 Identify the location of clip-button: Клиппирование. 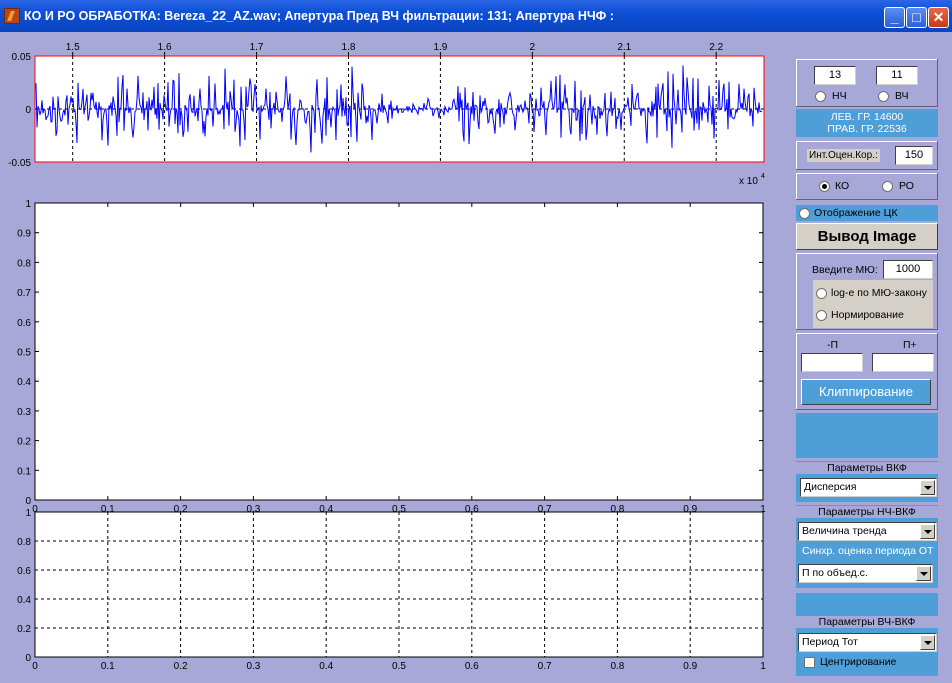
(866, 392).